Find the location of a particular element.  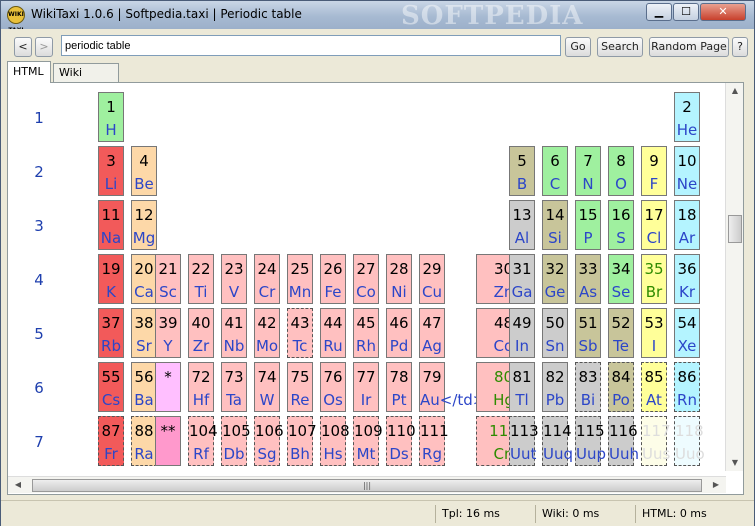

element-symbol: Hs is located at coordinates (333, 454).